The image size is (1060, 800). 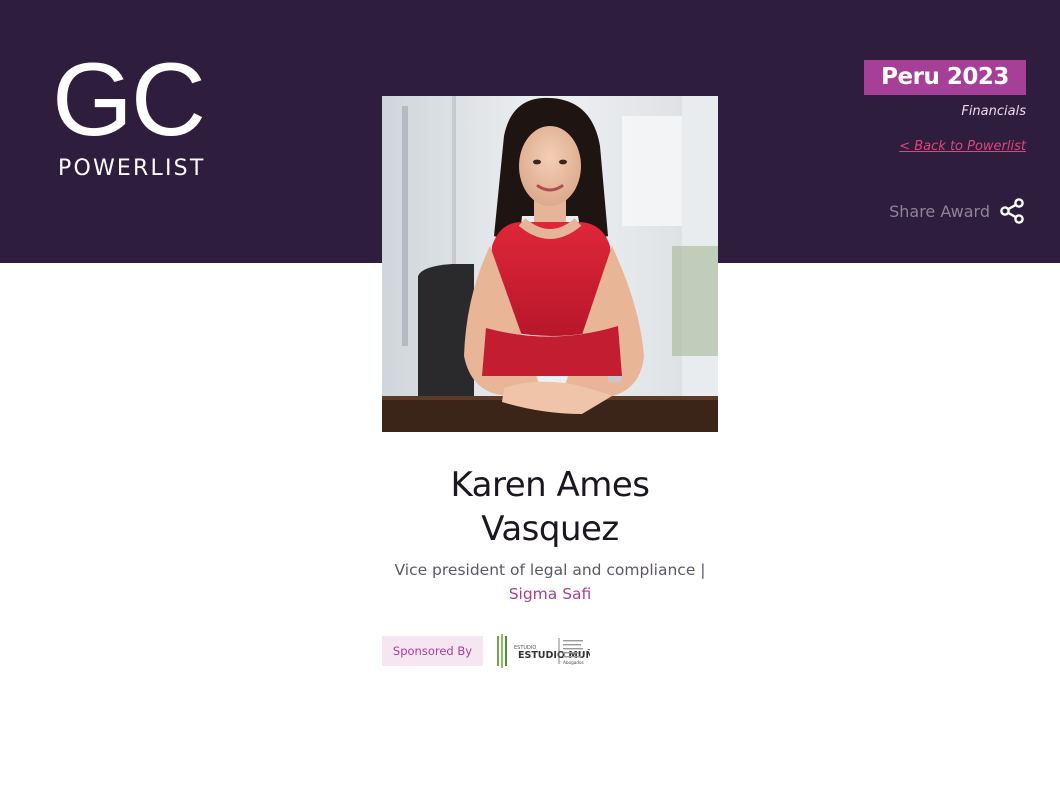 What do you see at coordinates (1012, 211) in the screenshot?
I see `share-icon` at bounding box center [1012, 211].